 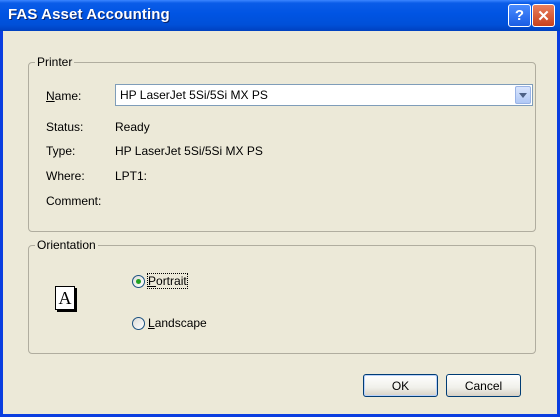 What do you see at coordinates (324, 95) in the screenshot?
I see `printer-name-combobox: HP LaserJet 5Si/5Si MX PS` at bounding box center [324, 95].